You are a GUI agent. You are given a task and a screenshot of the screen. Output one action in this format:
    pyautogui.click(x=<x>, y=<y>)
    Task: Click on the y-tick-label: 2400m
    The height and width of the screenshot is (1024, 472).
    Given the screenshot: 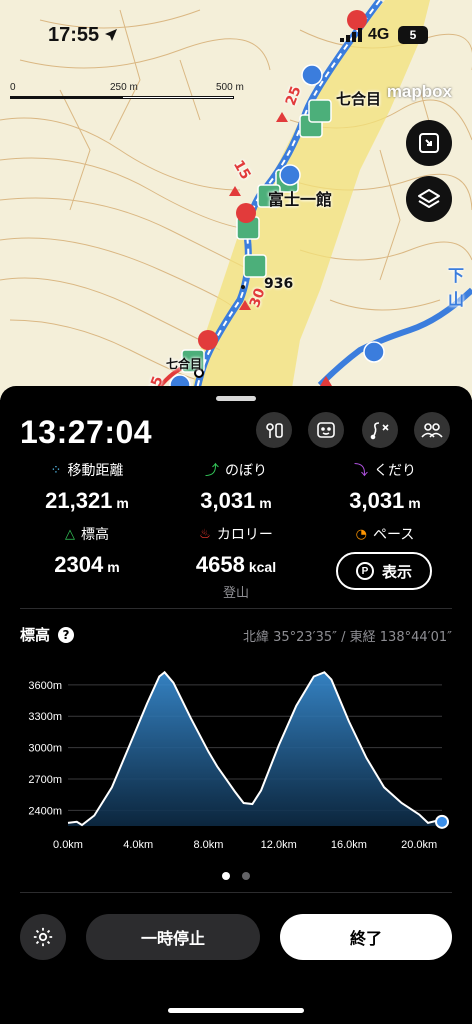 What is the action you would take?
    pyautogui.click(x=45, y=811)
    